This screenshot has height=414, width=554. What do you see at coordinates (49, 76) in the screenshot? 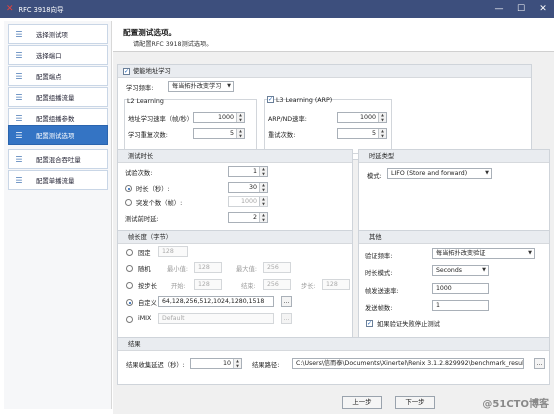
I see `sidebar-item-label: 配置端点` at bounding box center [49, 76].